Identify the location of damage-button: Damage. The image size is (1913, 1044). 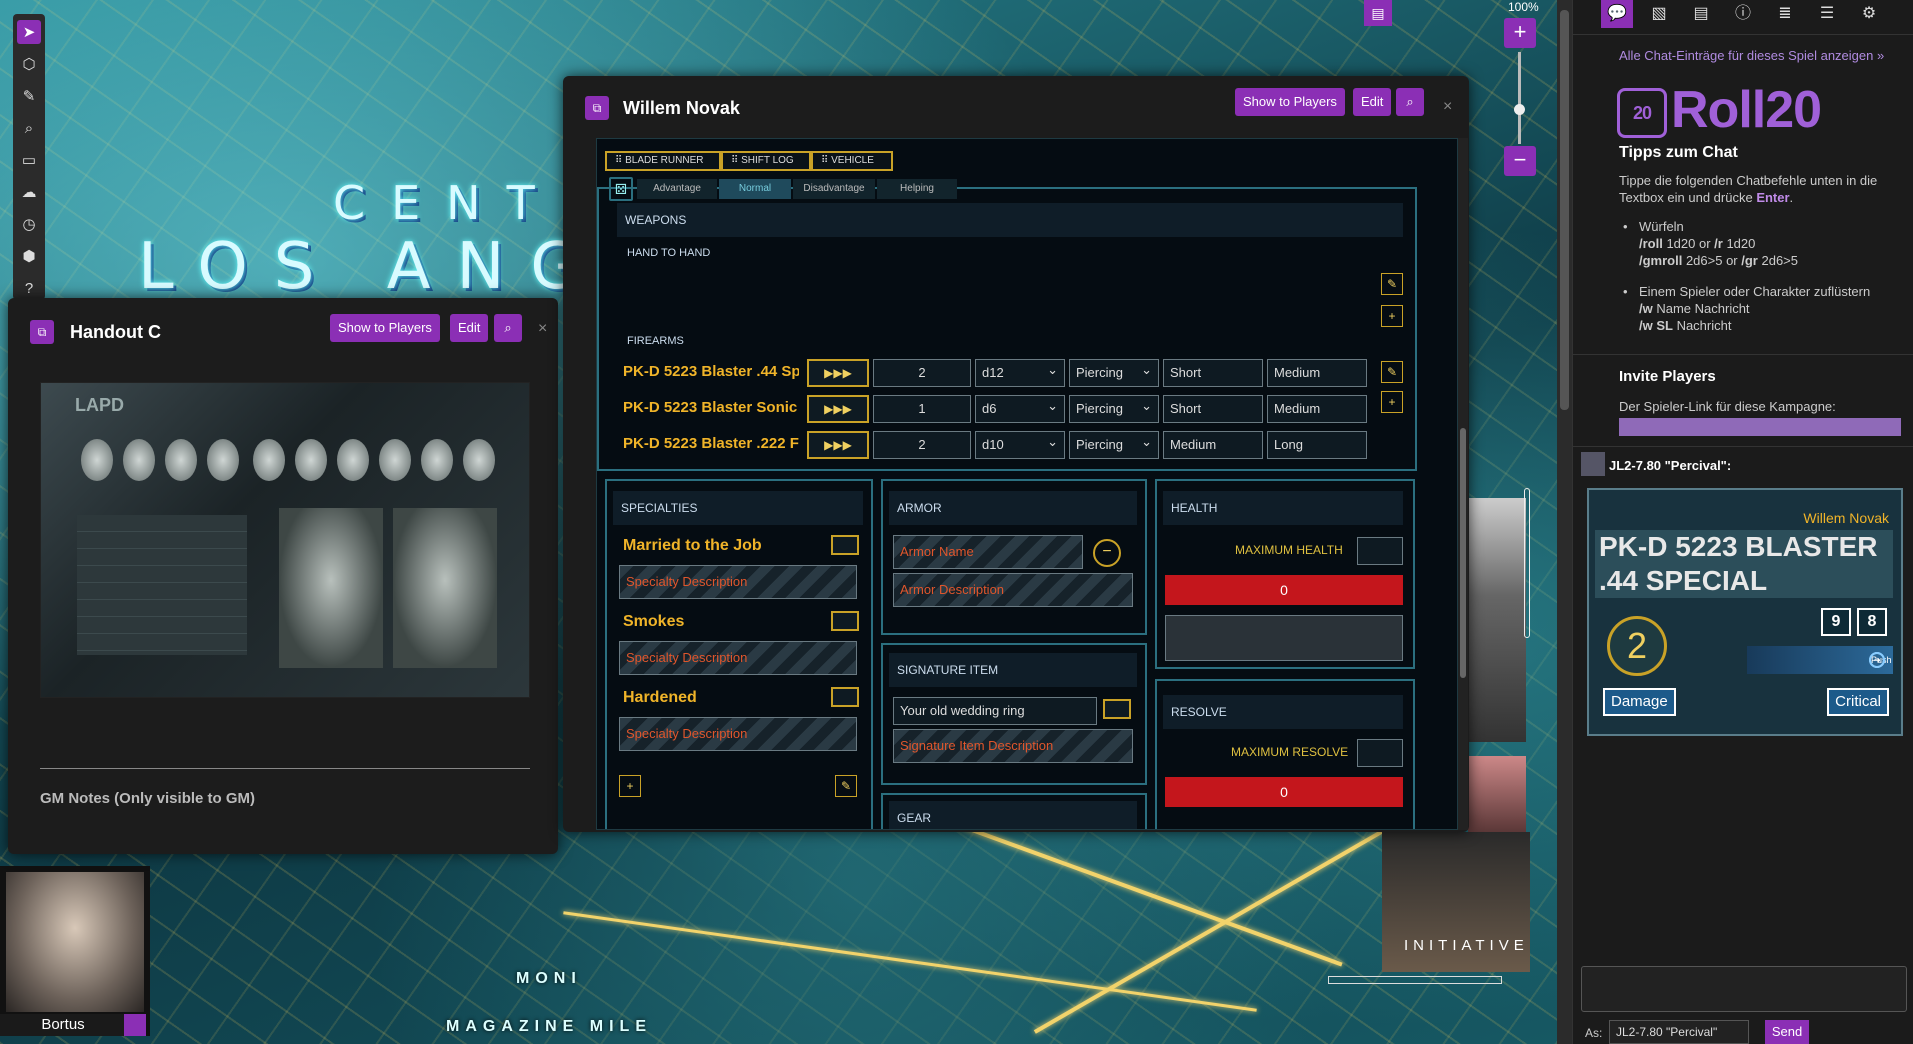
(1639, 702).